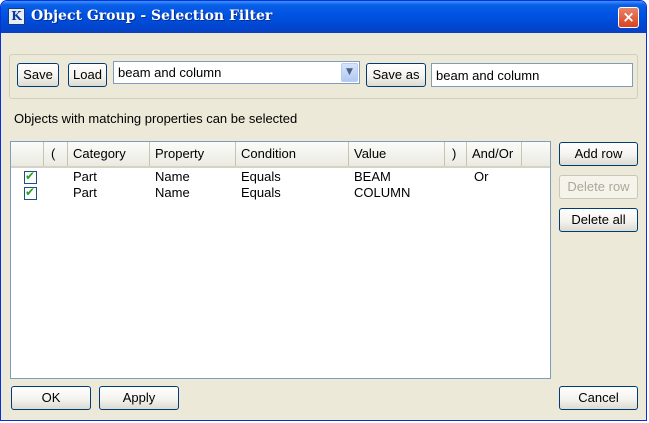 This screenshot has width=649, height=423. I want to click on ok-button: OK, so click(51, 398).